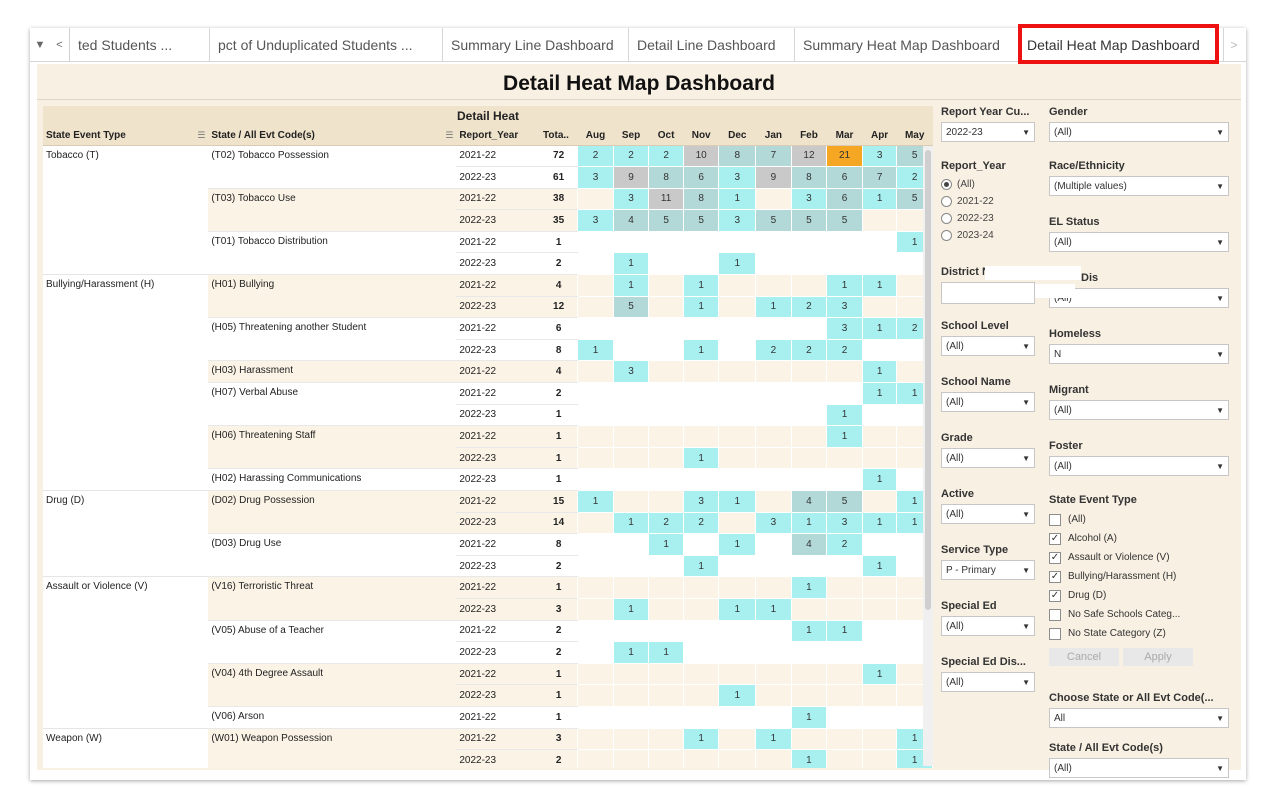 The width and height of the screenshot is (1272, 805). What do you see at coordinates (988, 402) in the screenshot?
I see `school-name-dropdown: (All) ▼` at bounding box center [988, 402].